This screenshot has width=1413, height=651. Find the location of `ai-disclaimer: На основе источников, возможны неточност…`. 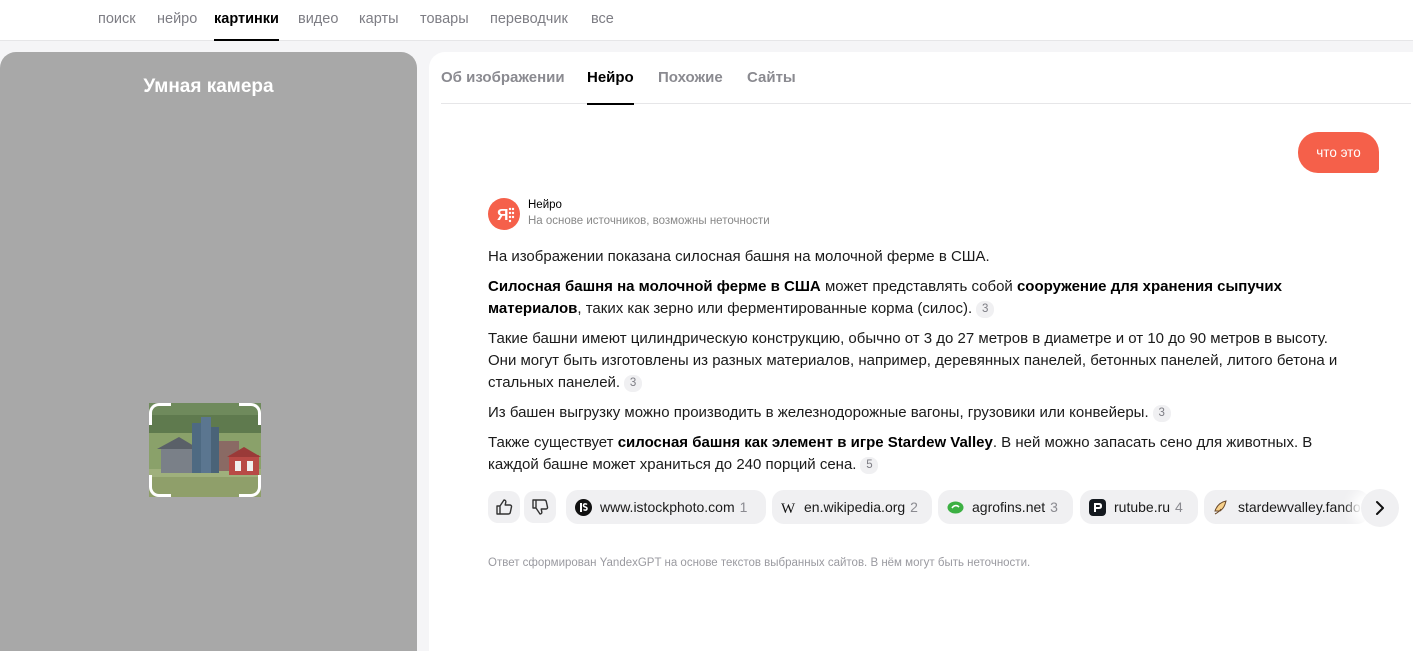

ai-disclaimer: На основе источников, возможны неточност… is located at coordinates (649, 221).